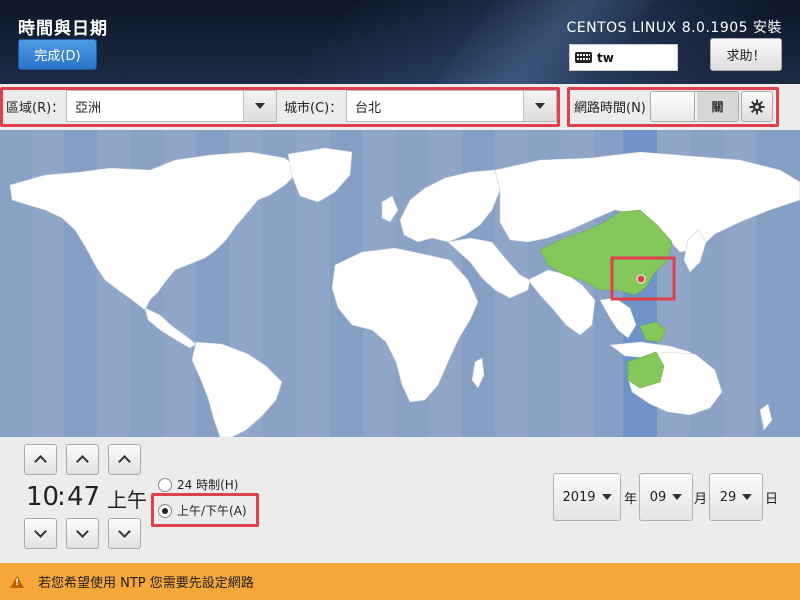 Image resolution: width=800 pixels, height=600 pixels. What do you see at coordinates (623, 57) in the screenshot?
I see `keyboard-layout-indicator: tw` at bounding box center [623, 57].